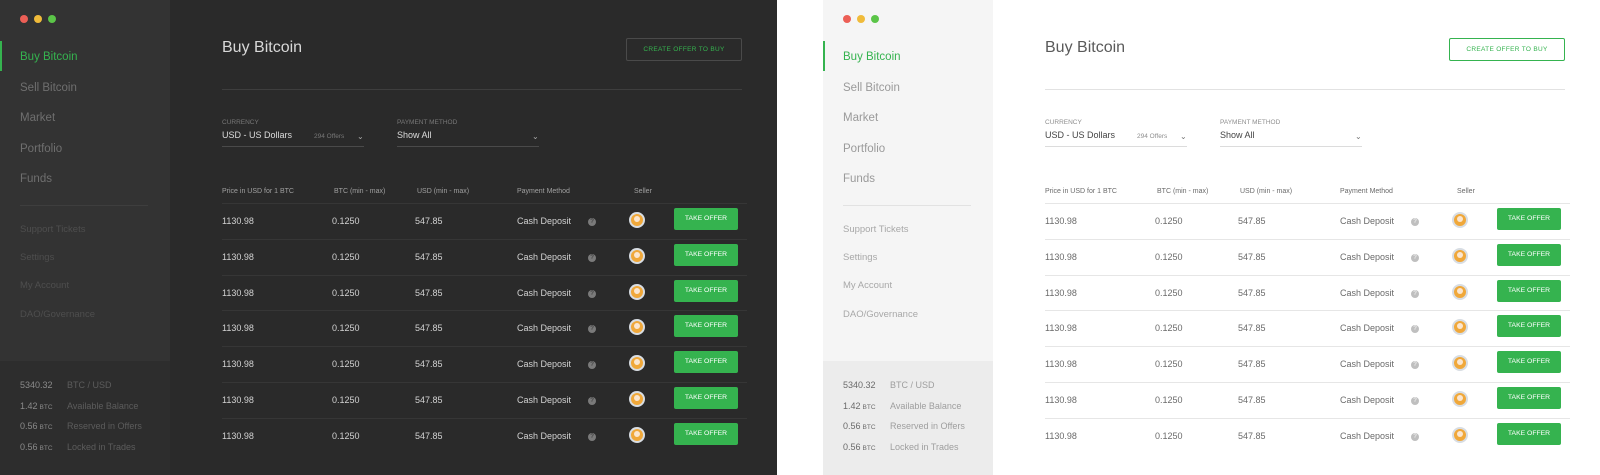 The height and width of the screenshot is (475, 1600). I want to click on title-divider, so click(482, 89).